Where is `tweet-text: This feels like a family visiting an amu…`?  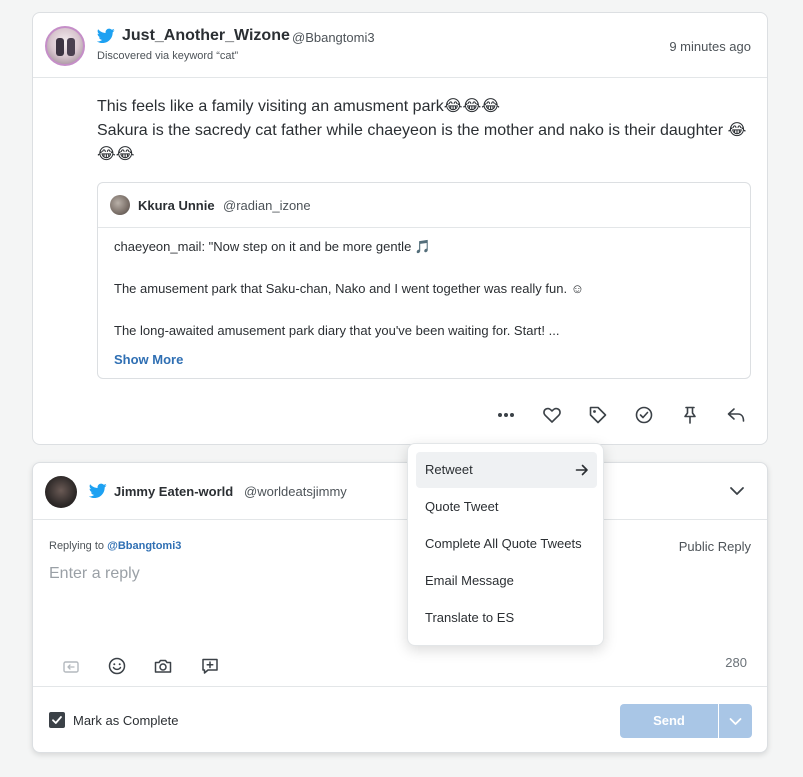 tweet-text: This feels like a family visiting an amu… is located at coordinates (422, 131).